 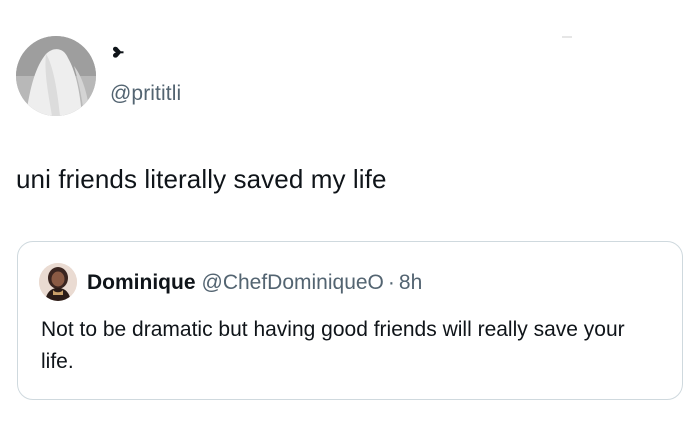 What do you see at coordinates (567, 37) in the screenshot?
I see `faint-divider` at bounding box center [567, 37].